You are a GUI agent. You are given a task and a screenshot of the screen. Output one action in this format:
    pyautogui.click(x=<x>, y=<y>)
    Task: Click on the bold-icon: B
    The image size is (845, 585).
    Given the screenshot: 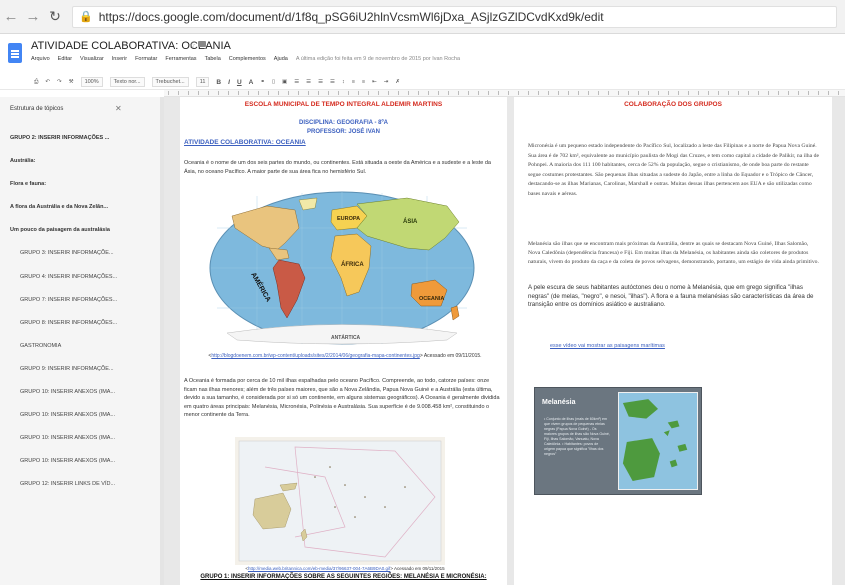 What is the action you would take?
    pyautogui.click(x=218, y=82)
    